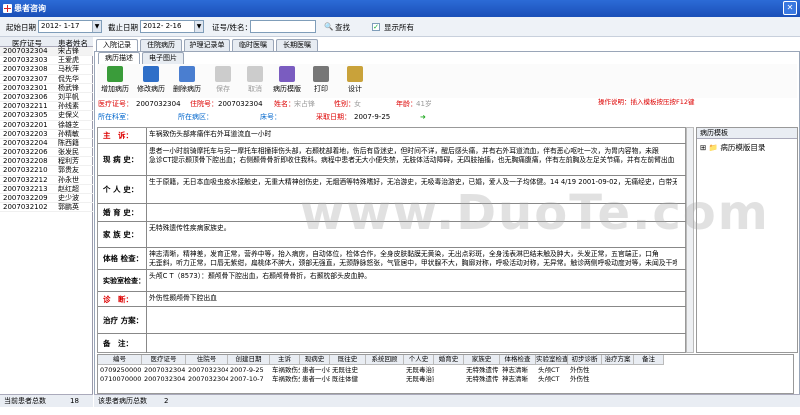 Image resolution: width=800 pixels, height=415 pixels. Describe the element at coordinates (423, 117) in the screenshot. I see `refresh-icon: ➜` at that location.